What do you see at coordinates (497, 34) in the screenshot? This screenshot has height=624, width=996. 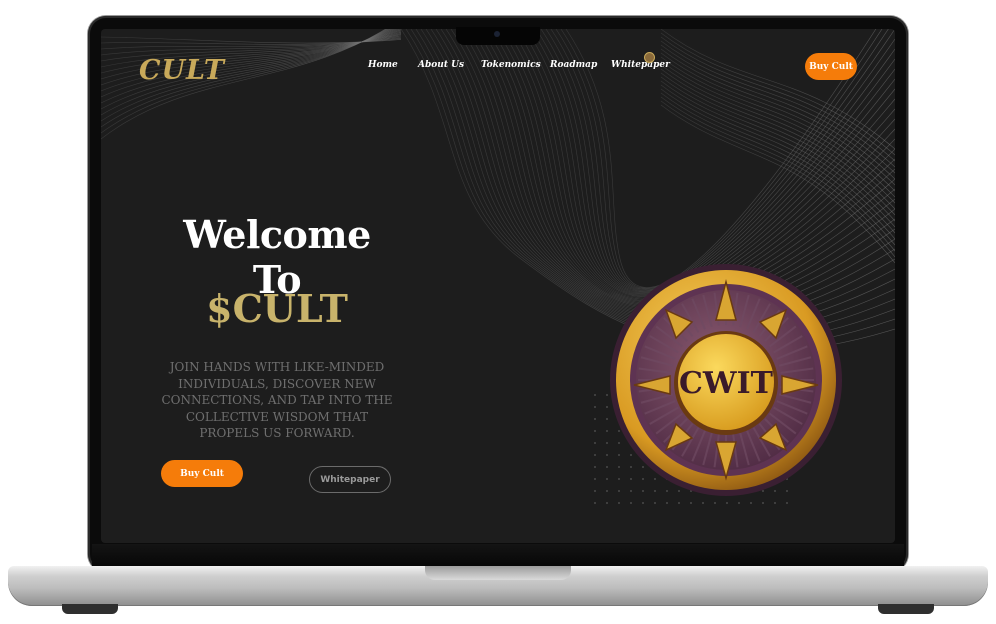 I see `camera-icon` at bounding box center [497, 34].